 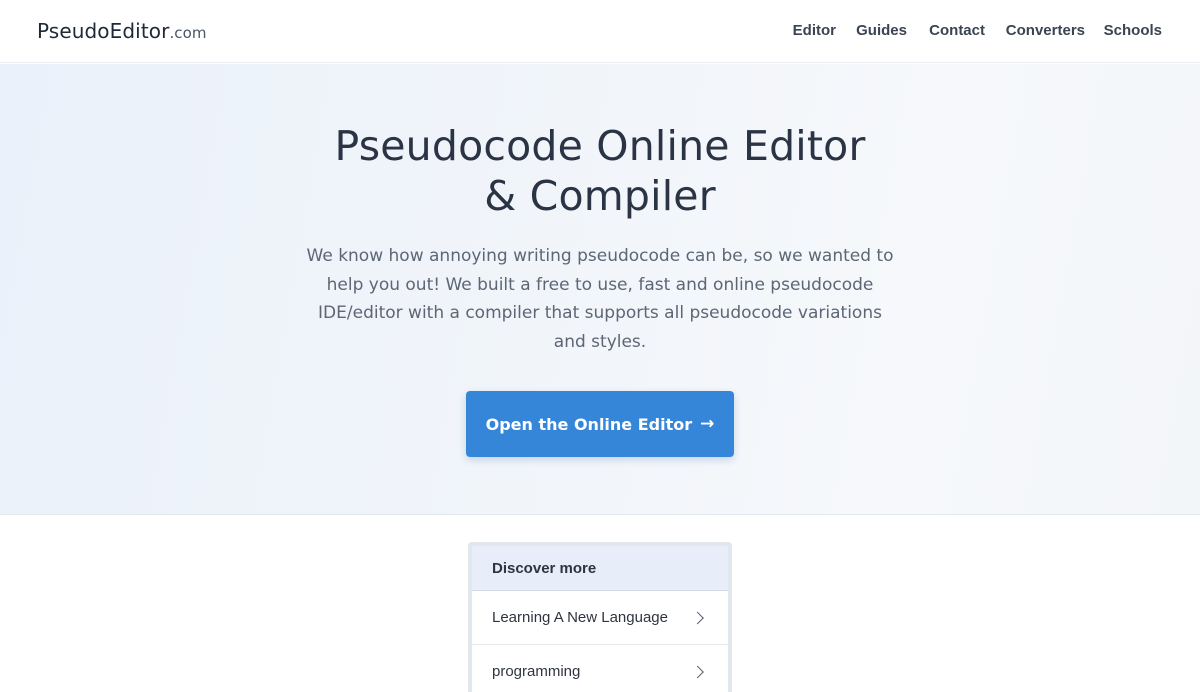 What do you see at coordinates (589, 424) in the screenshot?
I see `open-editor-button-label: Open the Online Editor` at bounding box center [589, 424].